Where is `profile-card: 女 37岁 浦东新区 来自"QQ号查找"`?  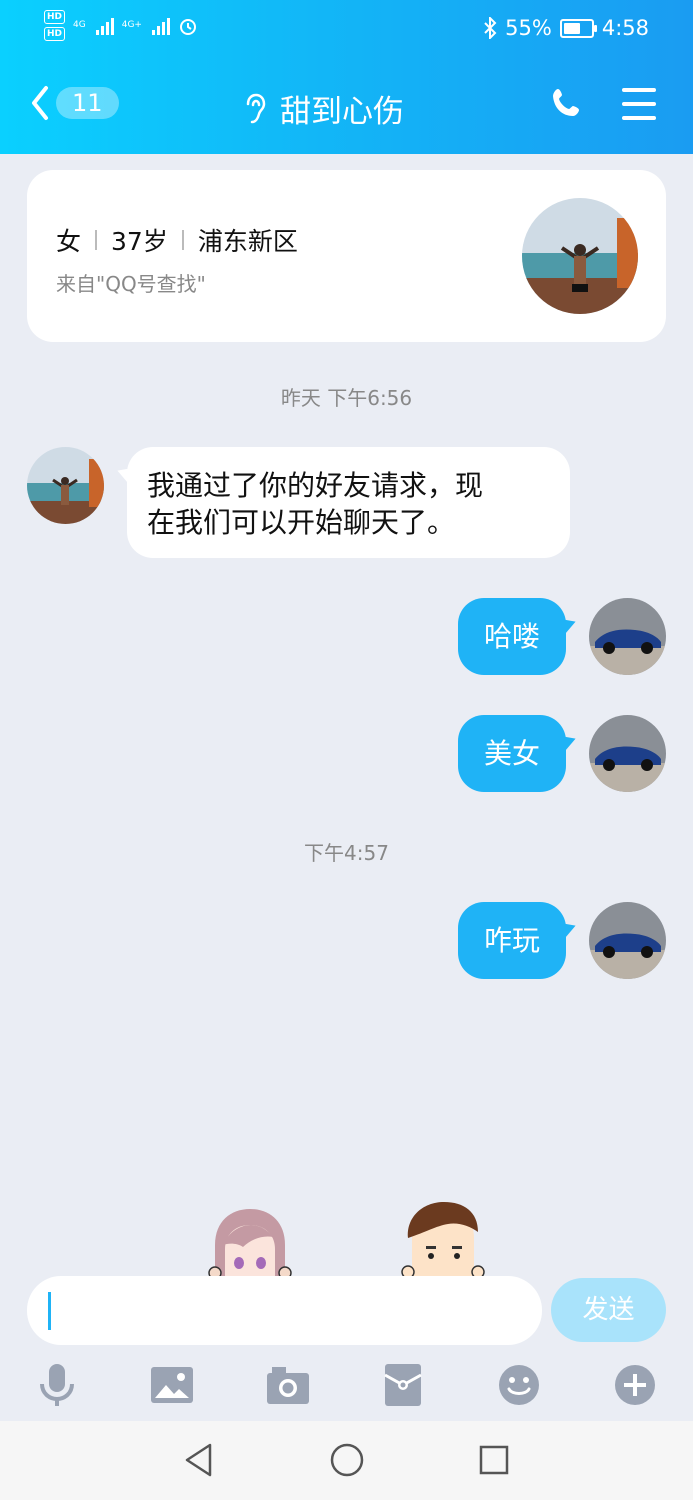
profile-card: 女 37岁 浦东新区 来自"QQ号查找" is located at coordinates (346, 256).